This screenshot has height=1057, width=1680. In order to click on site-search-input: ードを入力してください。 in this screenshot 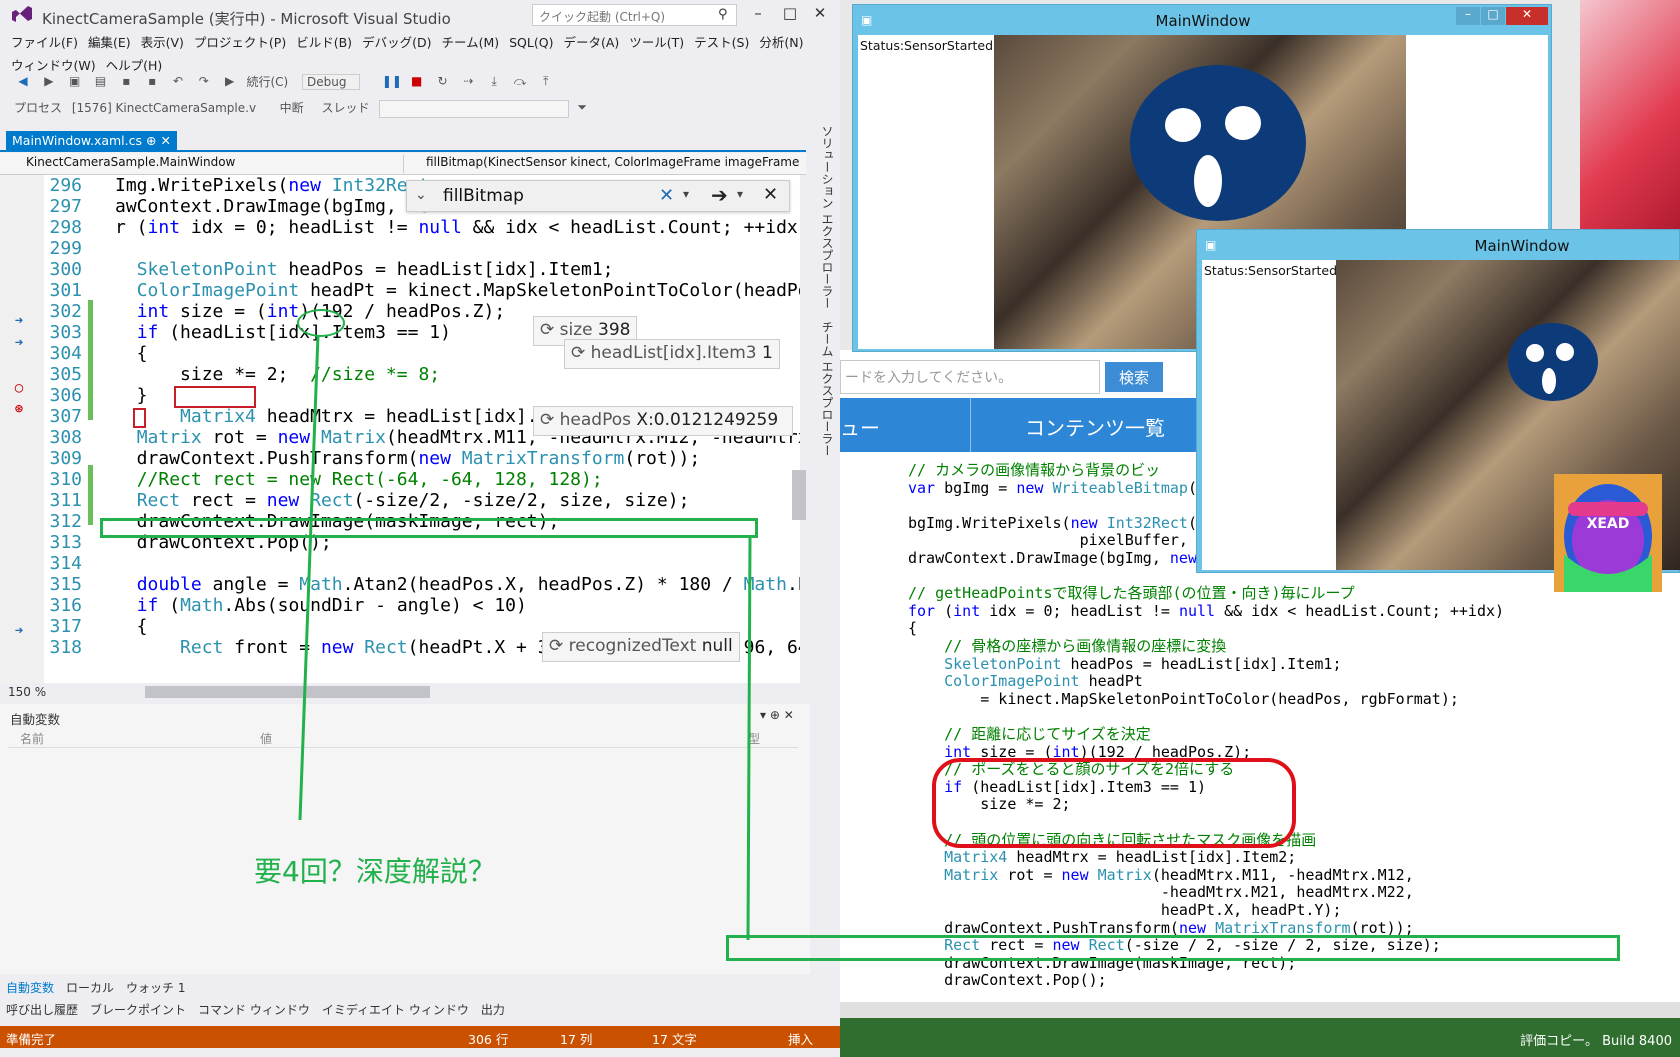, I will do `click(970, 377)`.